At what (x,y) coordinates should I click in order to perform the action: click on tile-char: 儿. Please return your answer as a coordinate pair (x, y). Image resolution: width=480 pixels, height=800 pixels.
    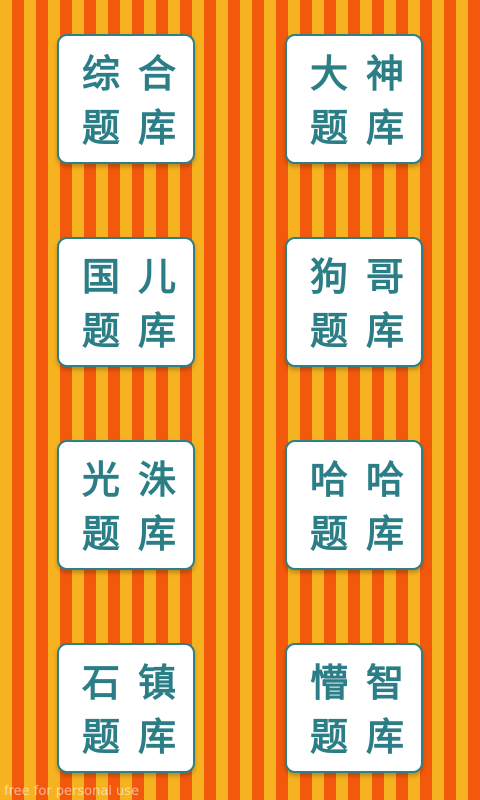
    Looking at the image, I should click on (156, 277).